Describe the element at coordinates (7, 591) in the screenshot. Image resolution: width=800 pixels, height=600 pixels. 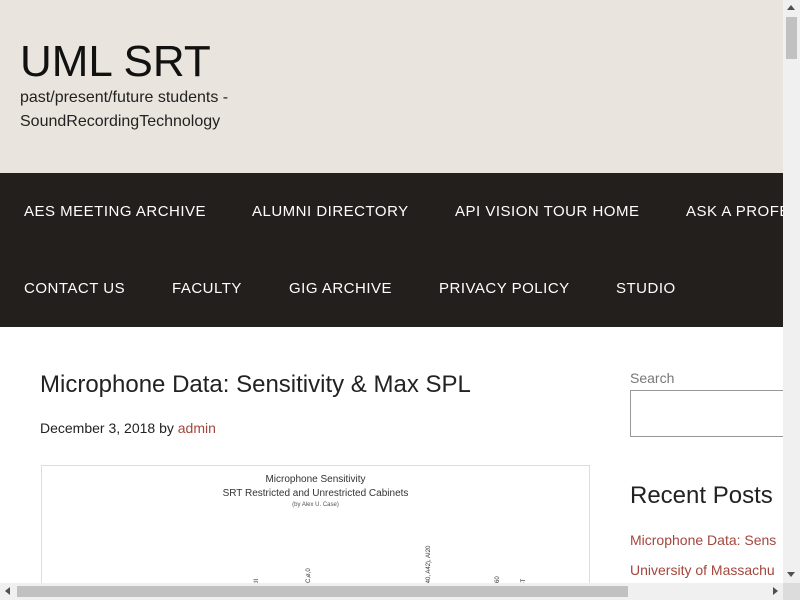
I see `scroll-left-arrow-icon` at that location.